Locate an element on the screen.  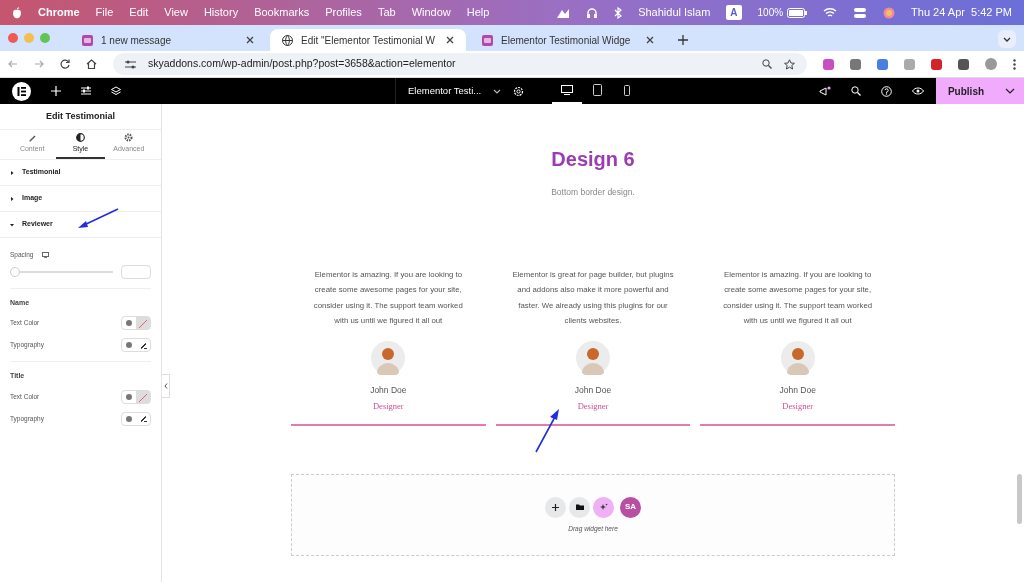
tab-title: Edit "Elementor Testimonial W is located at coordinates (368, 40).